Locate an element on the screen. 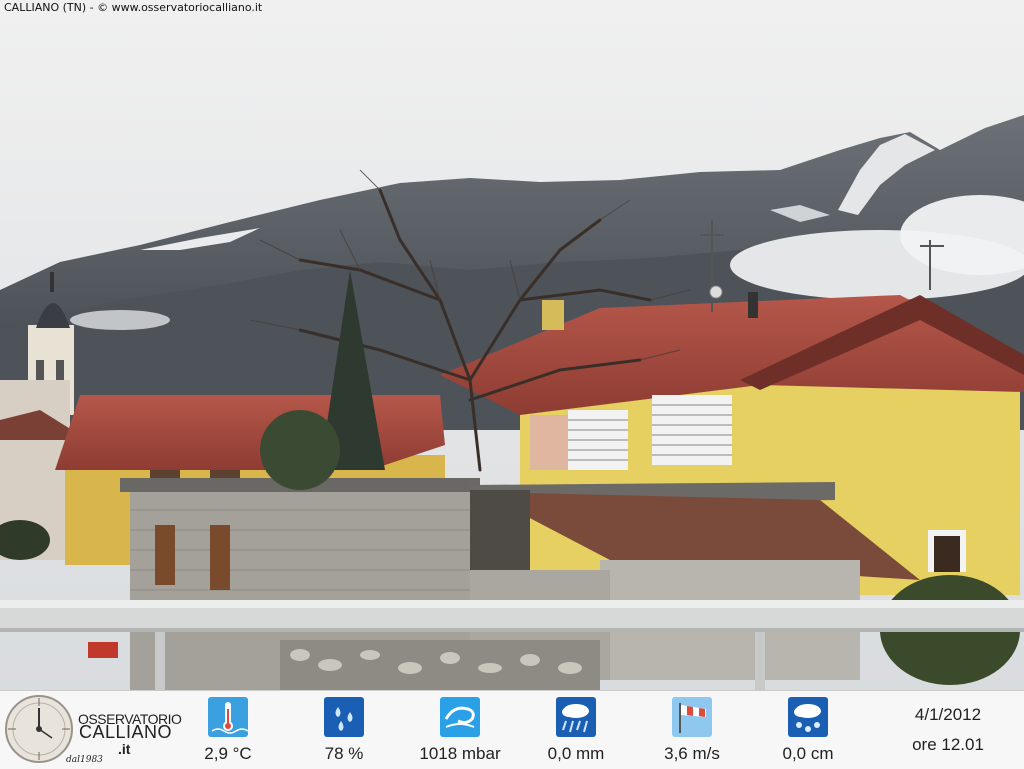 Image resolution: width=1024 pixels, height=769 pixels. compass-dial-icon is located at coordinates (39, 729).